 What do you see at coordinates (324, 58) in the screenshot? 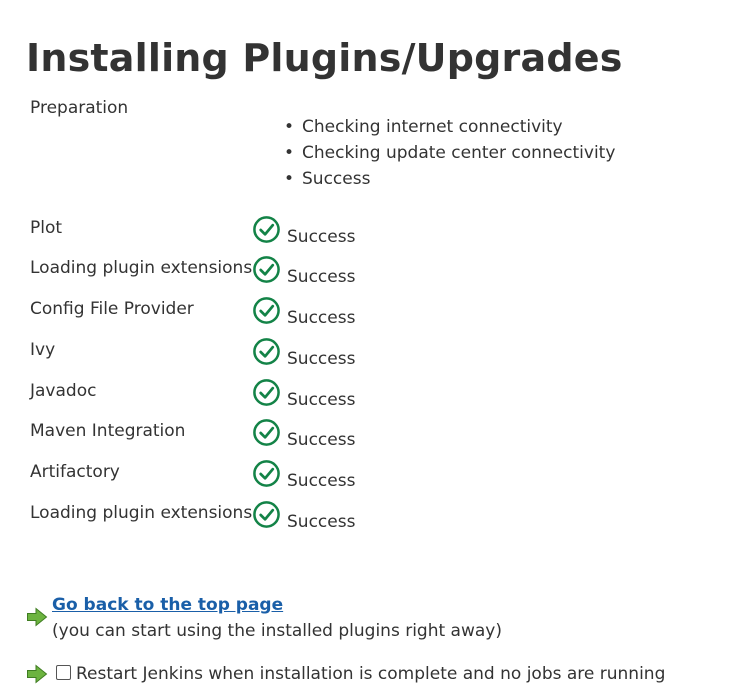
I see `page-title: Installing Plugins/Upgrades` at bounding box center [324, 58].